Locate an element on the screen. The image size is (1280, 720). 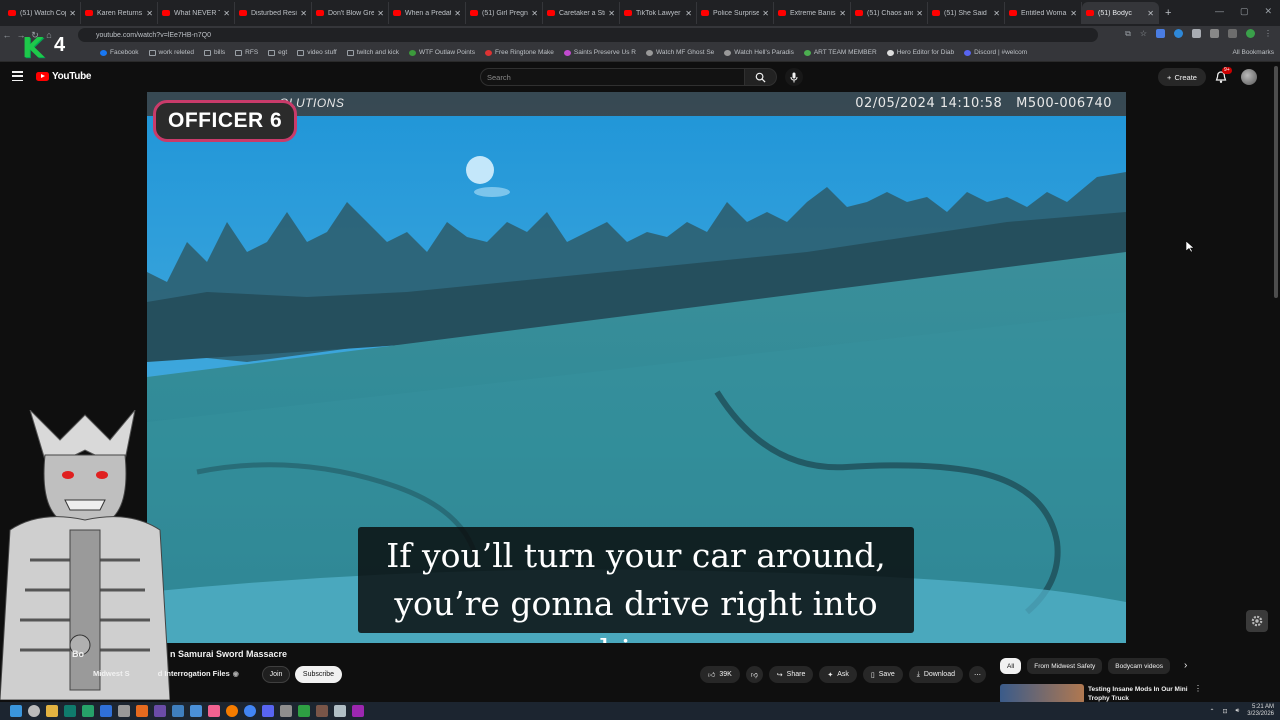
bookmark-item: Facebook is located at coordinates (119, 52).